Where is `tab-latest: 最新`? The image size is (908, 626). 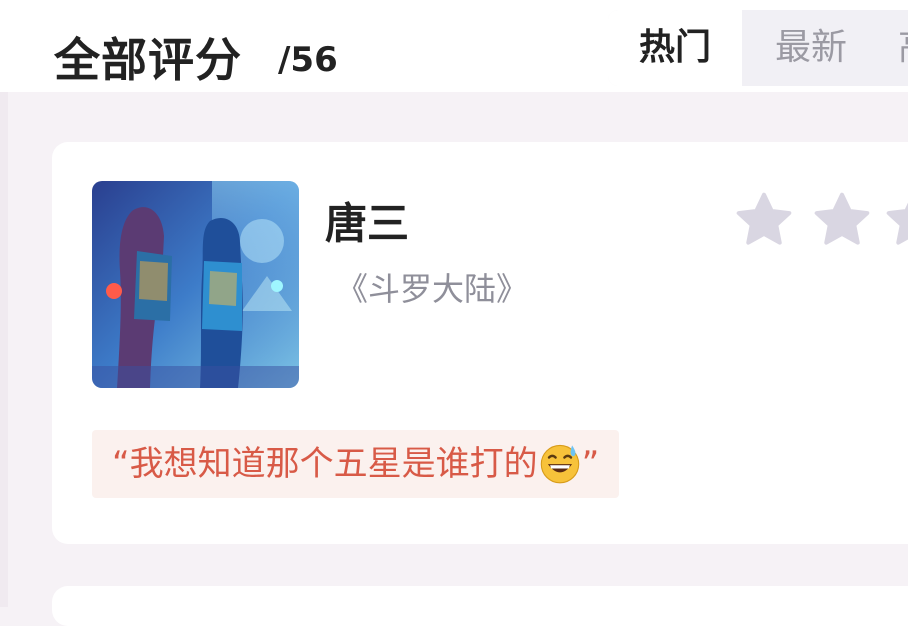 tab-latest: 最新 is located at coordinates (811, 48).